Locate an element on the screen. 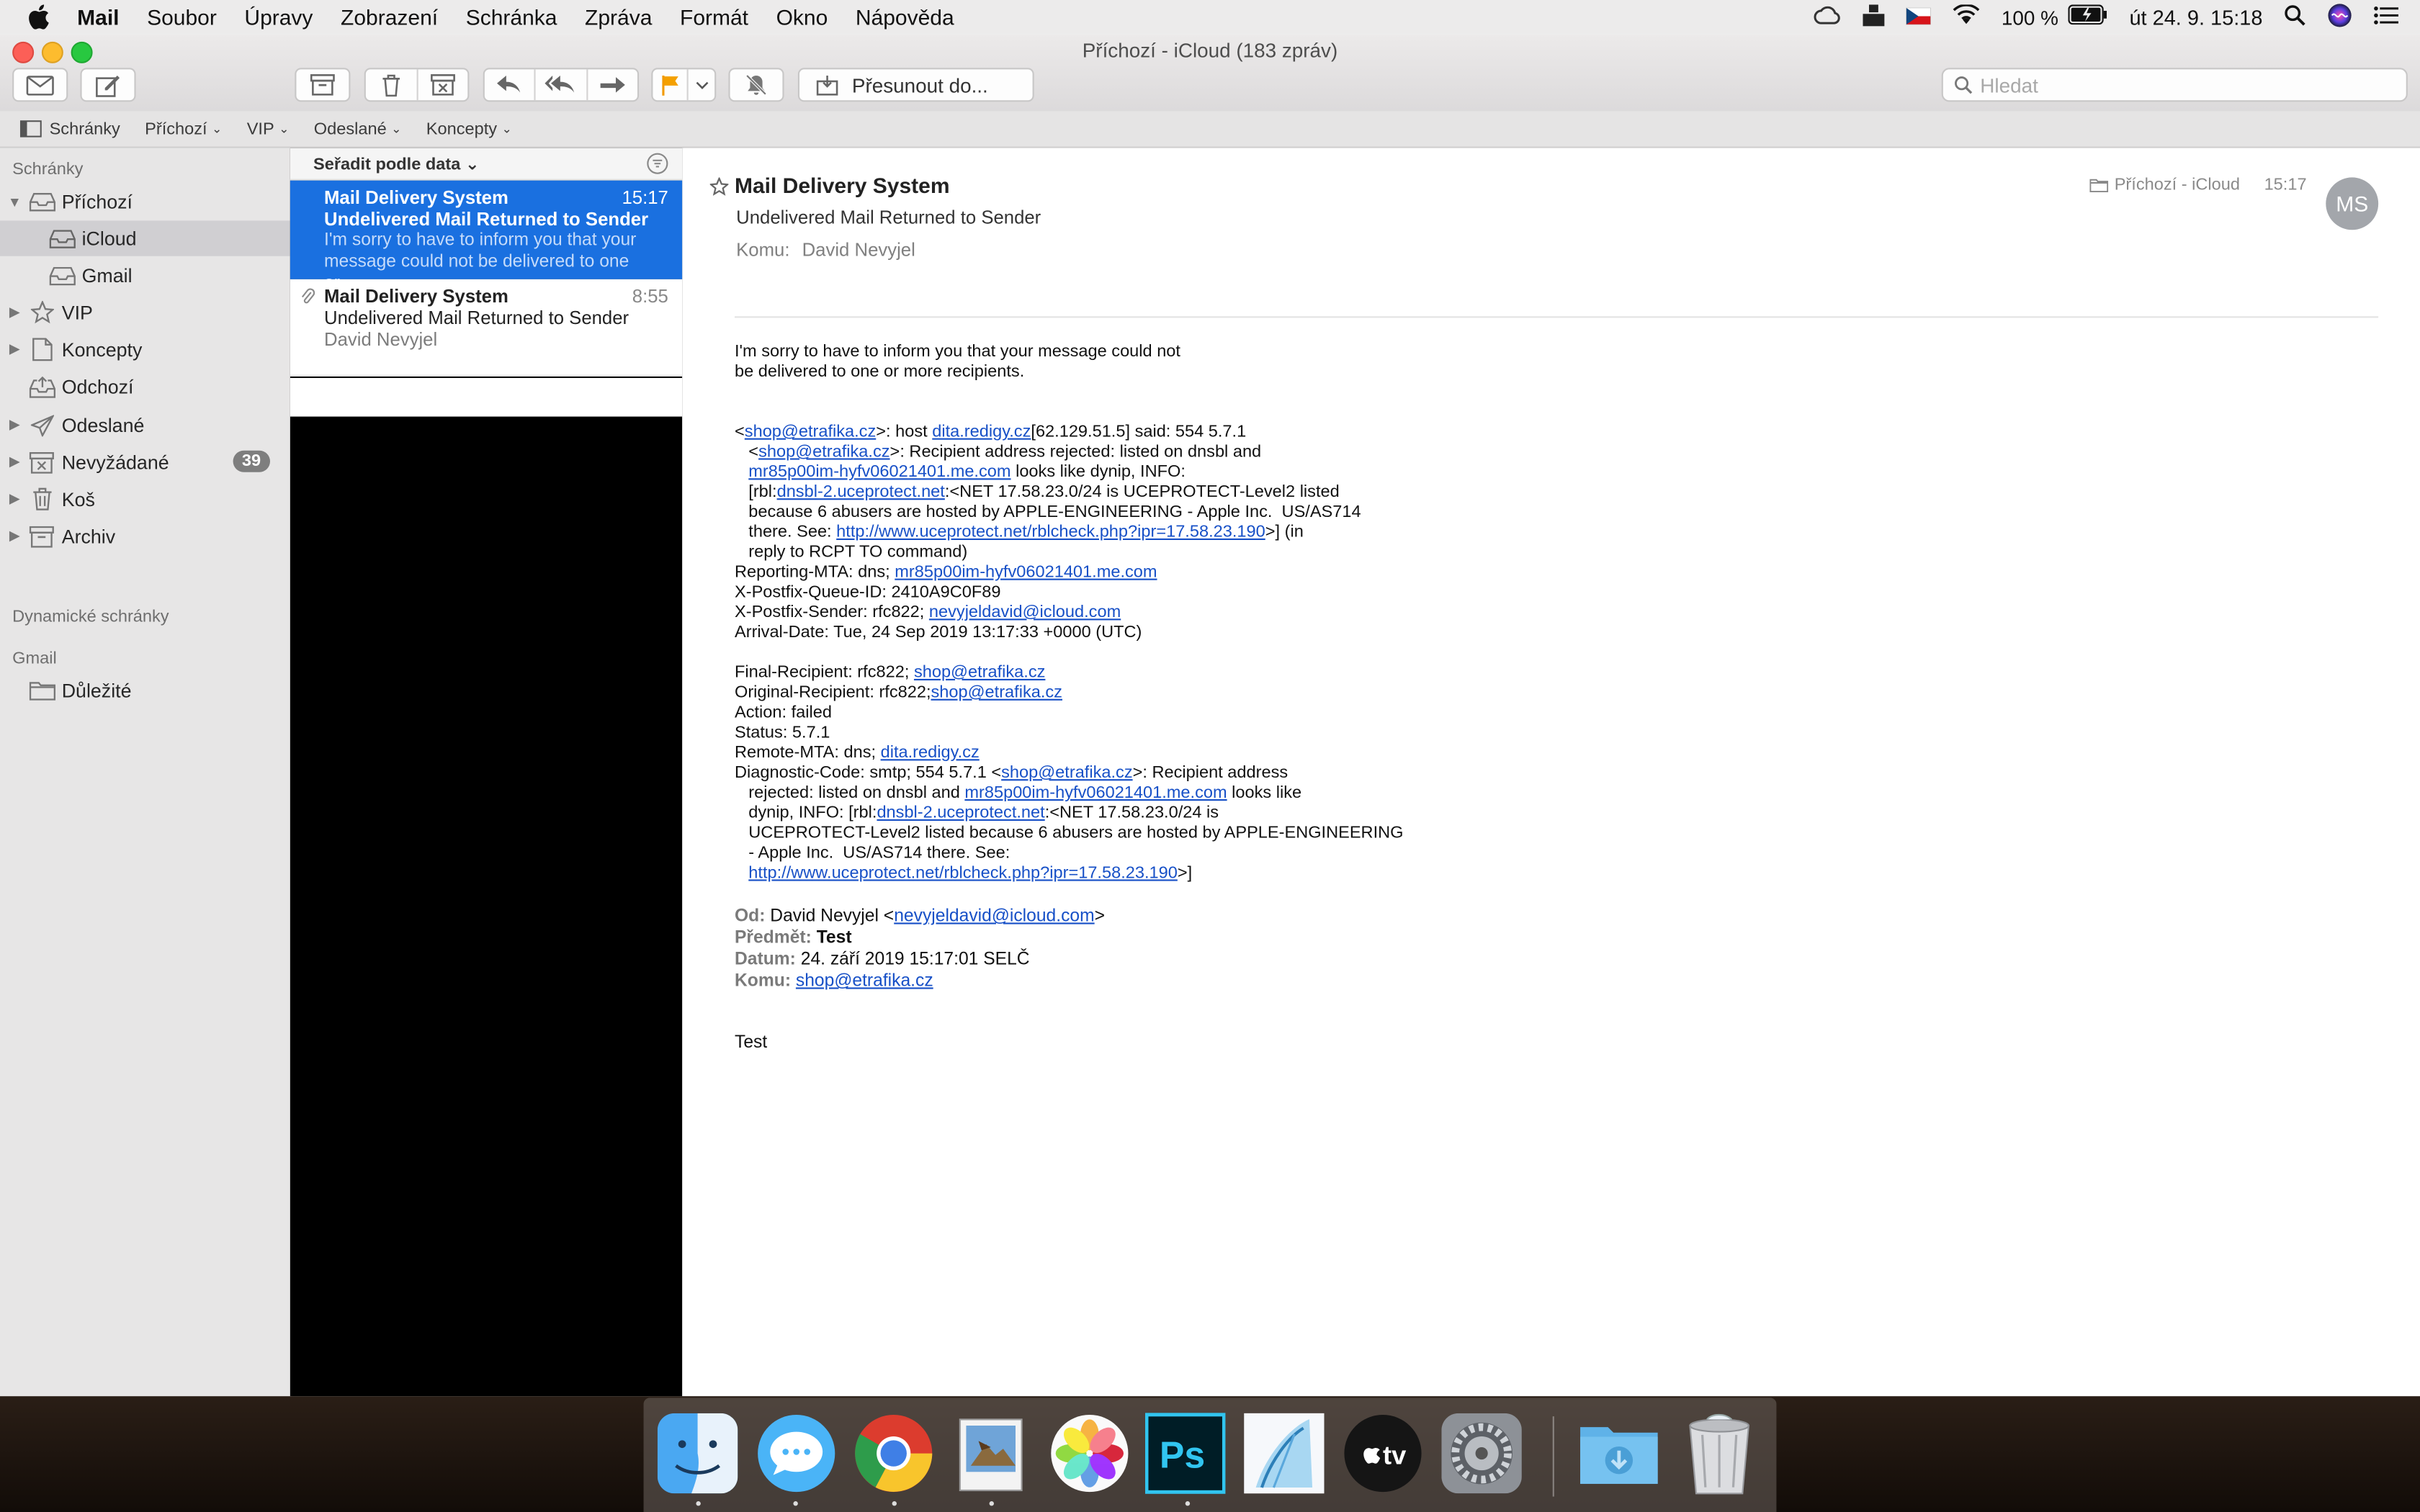 Image resolution: width=2420 pixels, height=1512 pixels. sidebar-item-outbox: Odchozí is located at coordinates (145, 386).